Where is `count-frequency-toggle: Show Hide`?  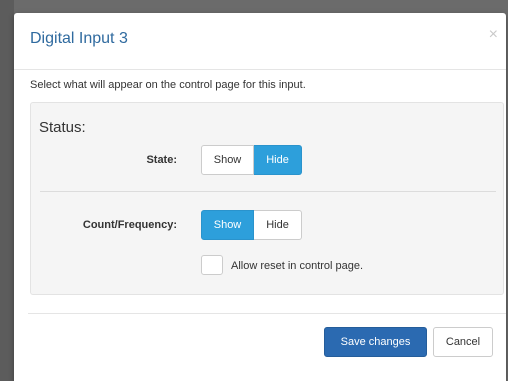 count-frequency-toggle: Show Hide is located at coordinates (251, 225).